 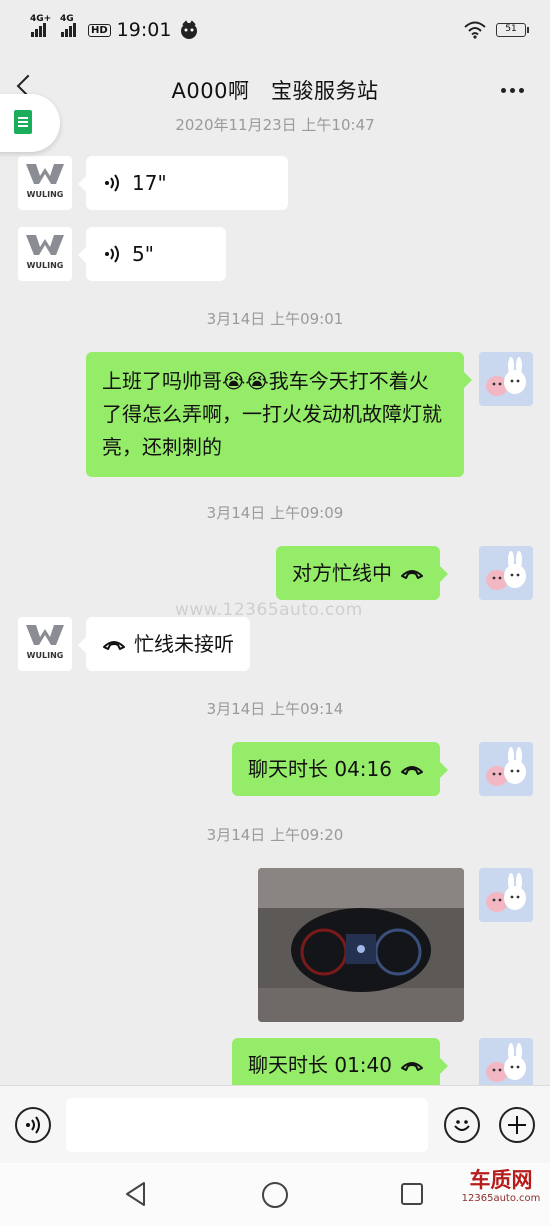 I want to click on site-logo: 车质网 12365auto.com, so click(x=501, y=1185).